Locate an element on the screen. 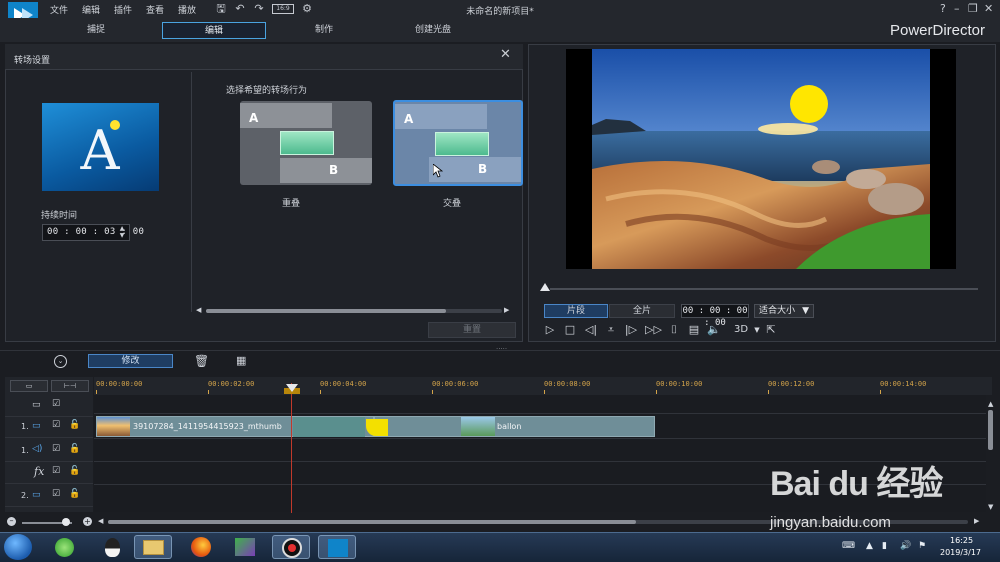 Image resolution: width=1000 pixels, height=562 pixels. start-button is located at coordinates (18, 547).